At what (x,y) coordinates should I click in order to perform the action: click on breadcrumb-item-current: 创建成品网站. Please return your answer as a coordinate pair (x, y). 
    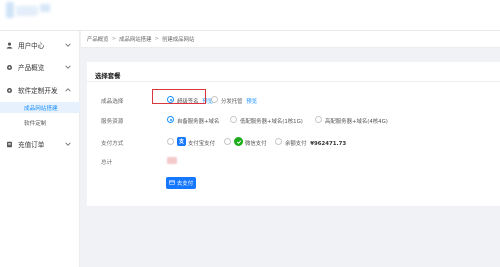
    Looking at the image, I should click on (178, 40).